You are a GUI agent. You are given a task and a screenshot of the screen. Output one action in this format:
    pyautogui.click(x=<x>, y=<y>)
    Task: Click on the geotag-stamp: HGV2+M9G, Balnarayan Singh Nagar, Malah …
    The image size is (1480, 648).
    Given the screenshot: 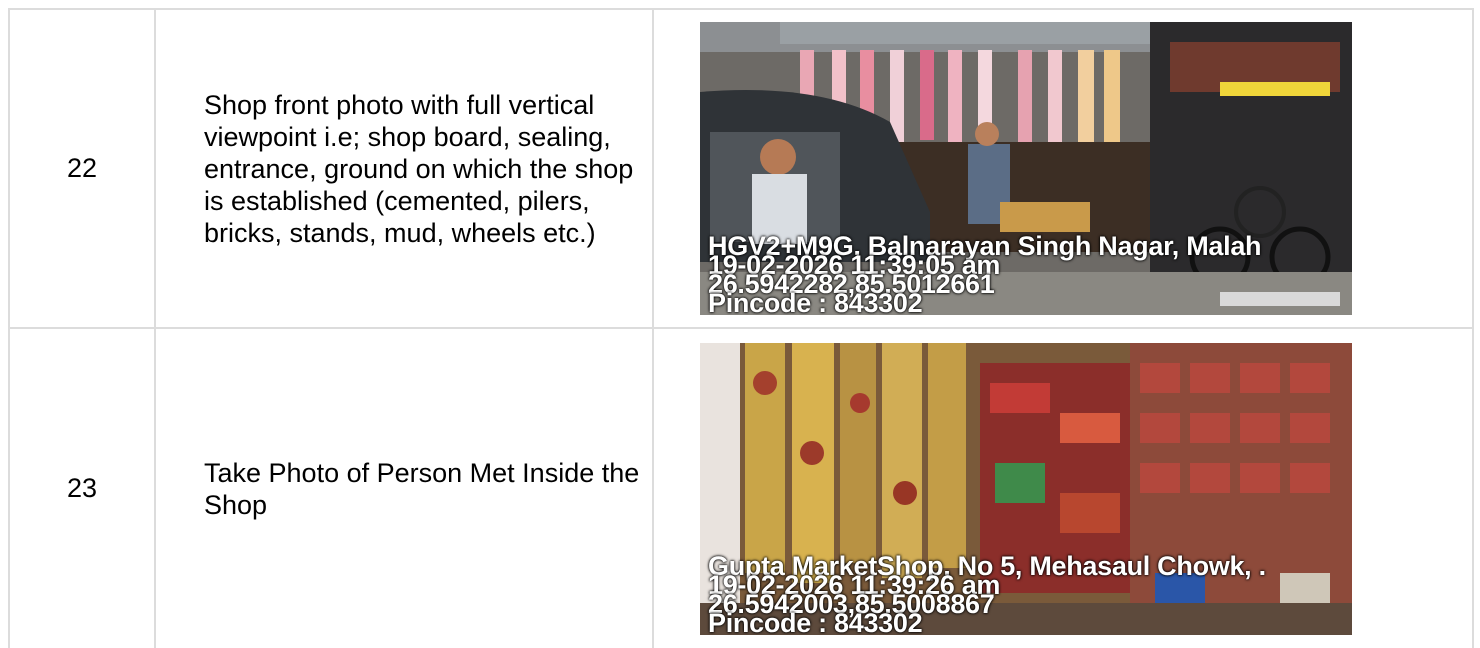 What is the action you would take?
    pyautogui.click(x=985, y=274)
    